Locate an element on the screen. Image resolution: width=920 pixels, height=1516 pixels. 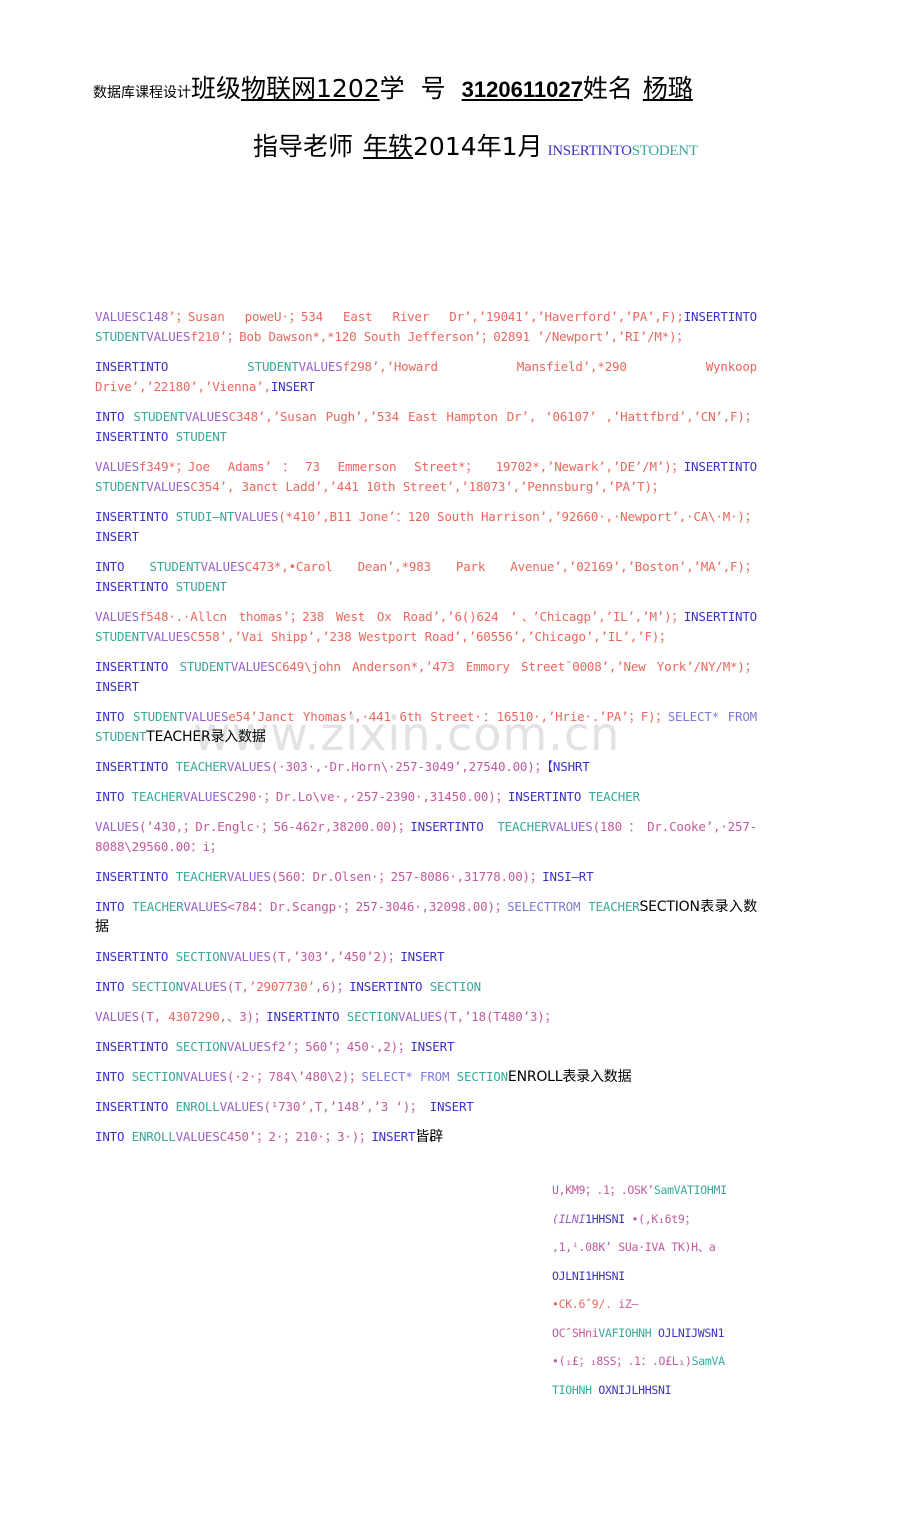
sql-line-8-token-0: INSERTINTO is located at coordinates (132, 666).